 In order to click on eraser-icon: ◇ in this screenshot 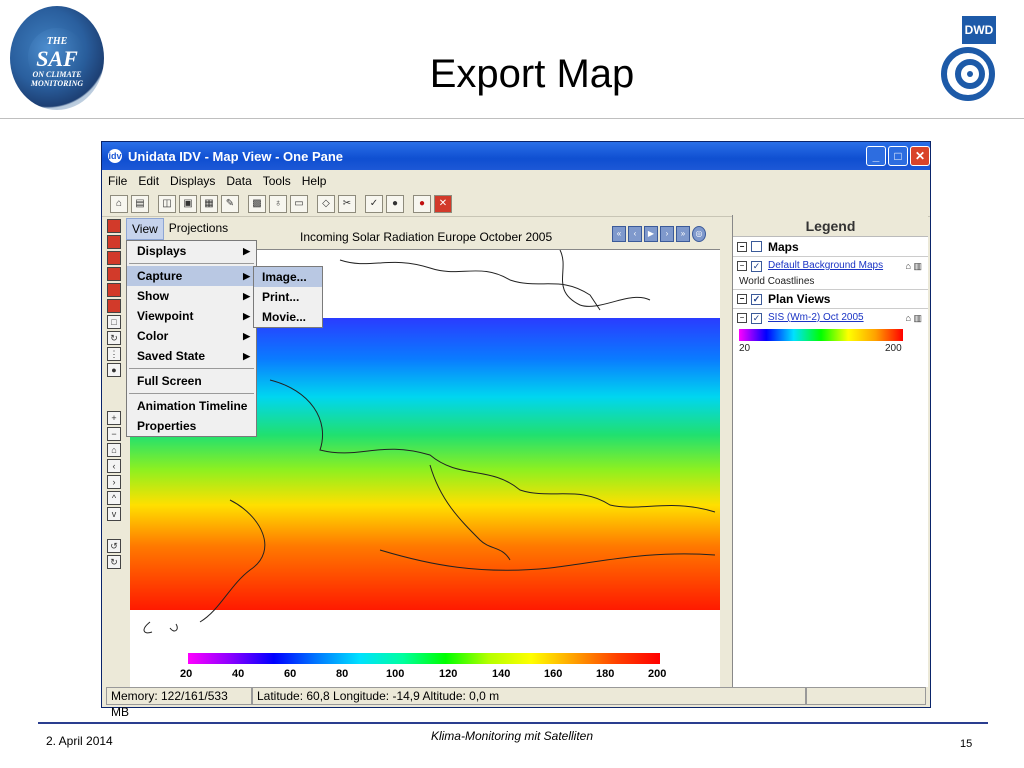, I will do `click(326, 203)`.